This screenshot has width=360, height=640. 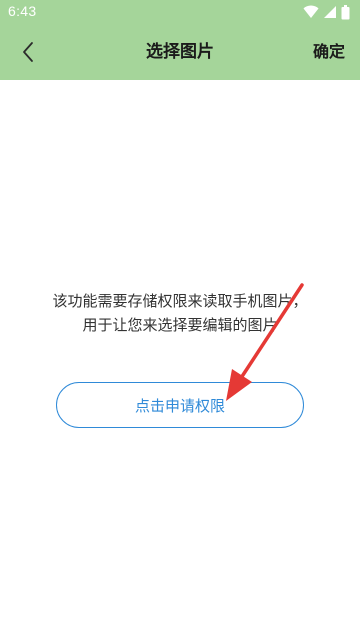 I want to click on permission-message-line-1: 该功能需要存储权限来读取手机图片，, so click(x=180, y=301).